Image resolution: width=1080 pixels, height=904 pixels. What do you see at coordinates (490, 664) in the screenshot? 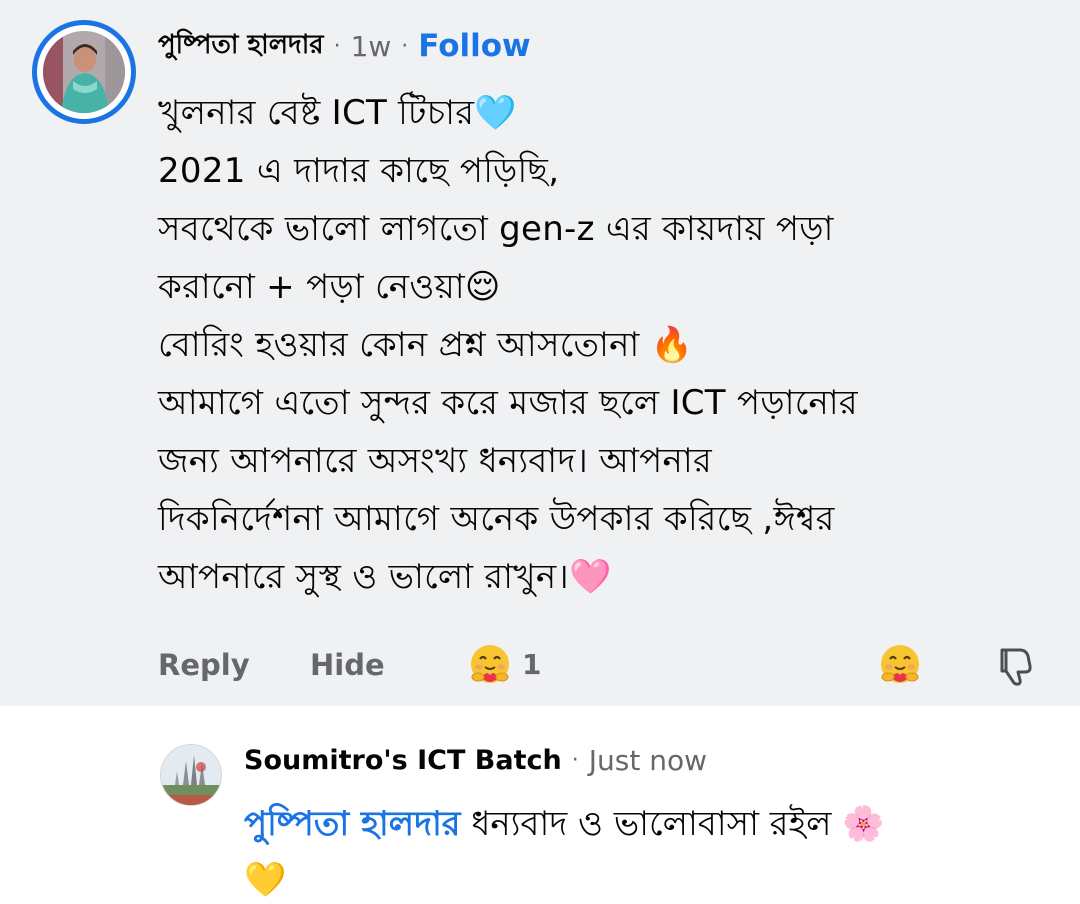
I see `care-hug-emoji-icon` at bounding box center [490, 664].